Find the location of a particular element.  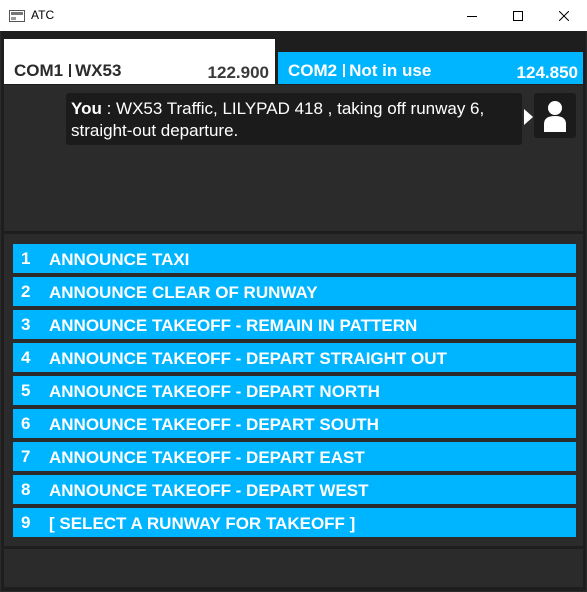

minimize-button is located at coordinates (472, 15).